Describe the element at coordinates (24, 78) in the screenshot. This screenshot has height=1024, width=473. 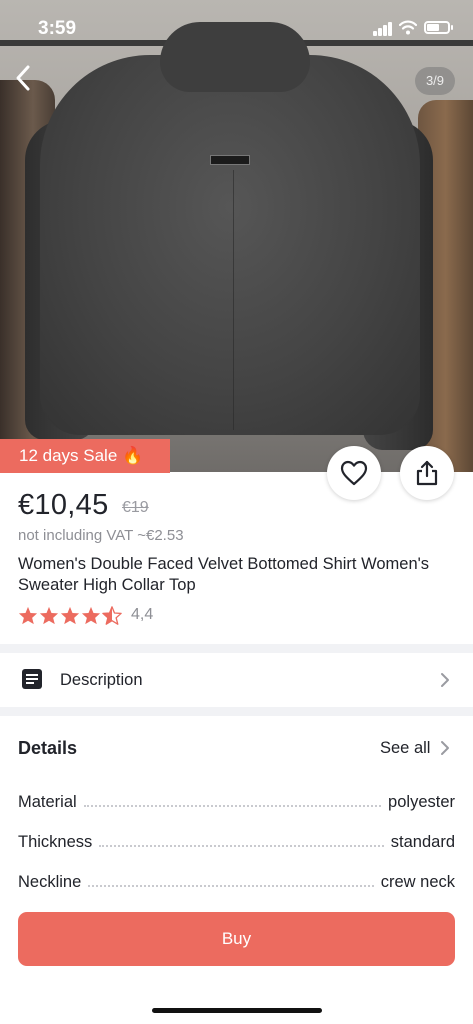
I see `back-button` at that location.